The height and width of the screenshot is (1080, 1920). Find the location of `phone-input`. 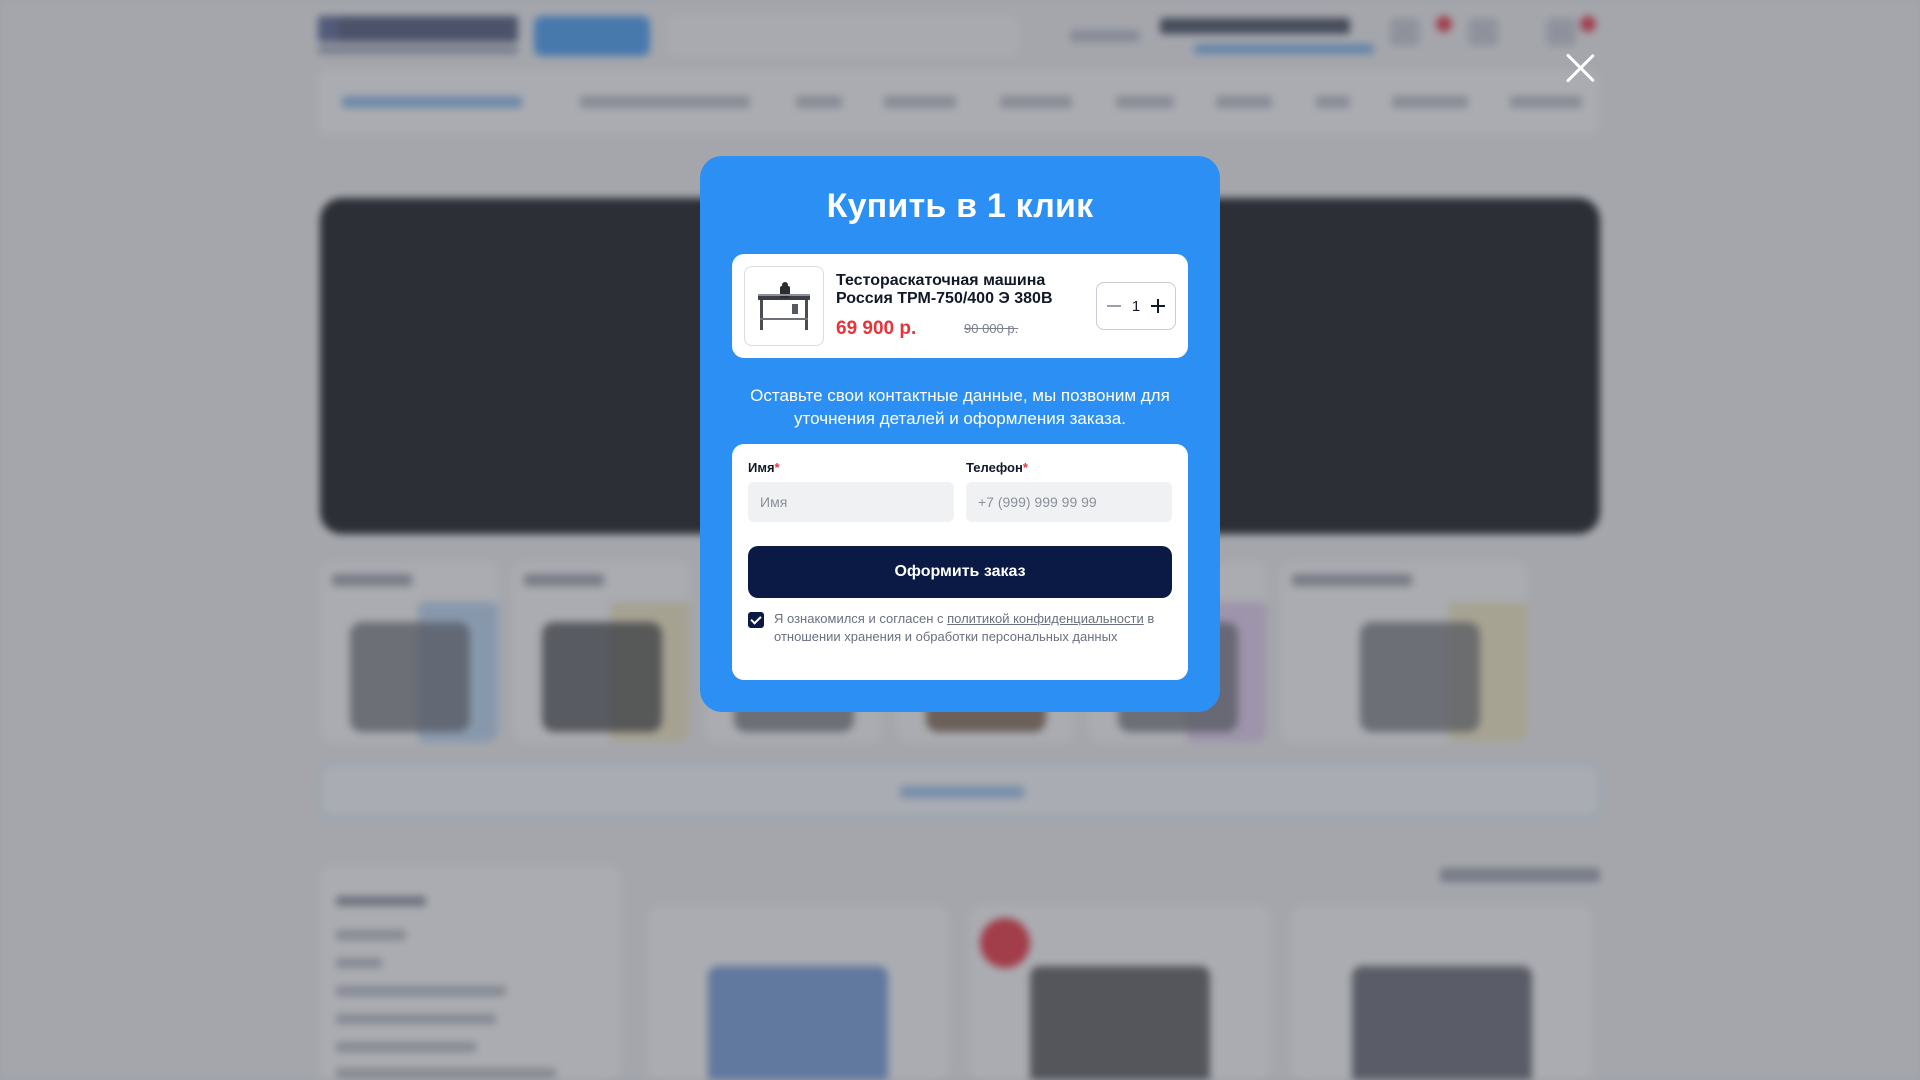

phone-input is located at coordinates (1069, 502).